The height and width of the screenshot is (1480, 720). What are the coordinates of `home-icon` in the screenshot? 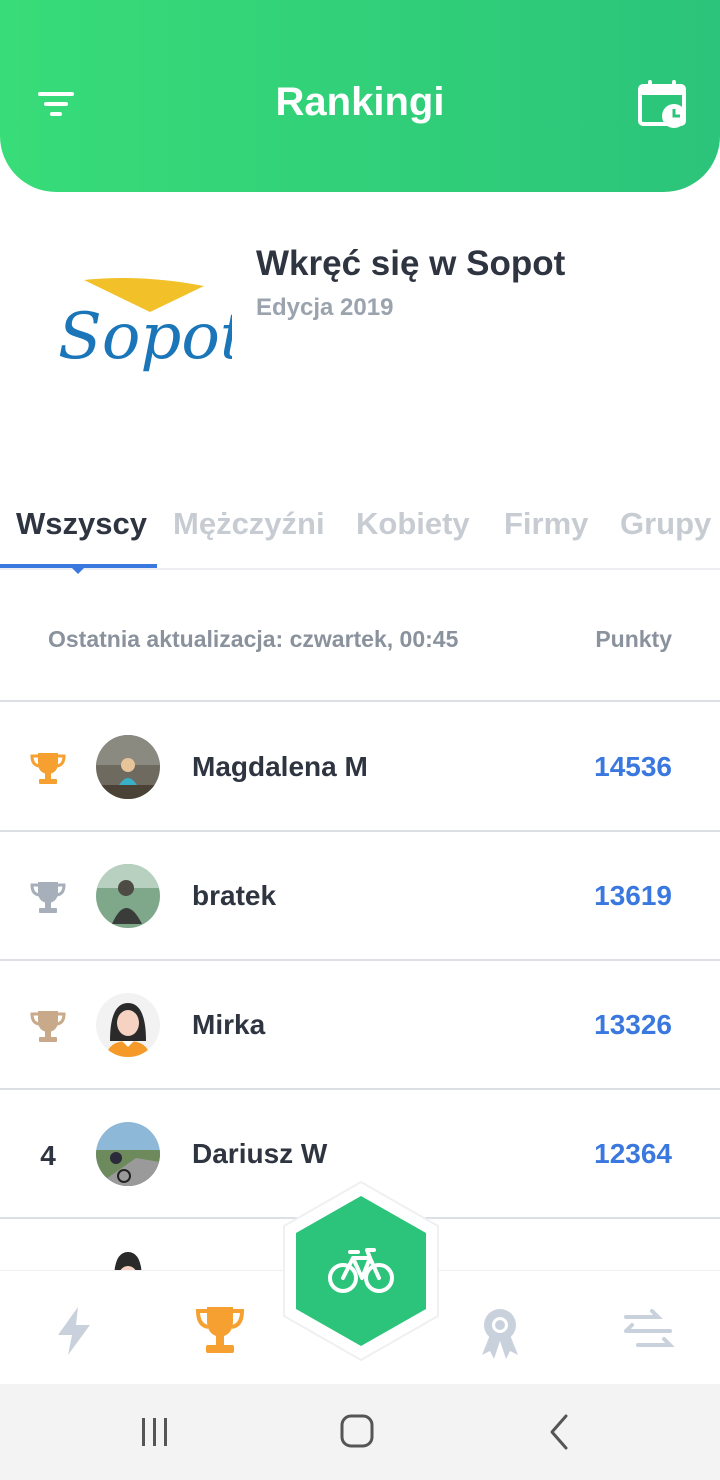 It's located at (357, 1432).